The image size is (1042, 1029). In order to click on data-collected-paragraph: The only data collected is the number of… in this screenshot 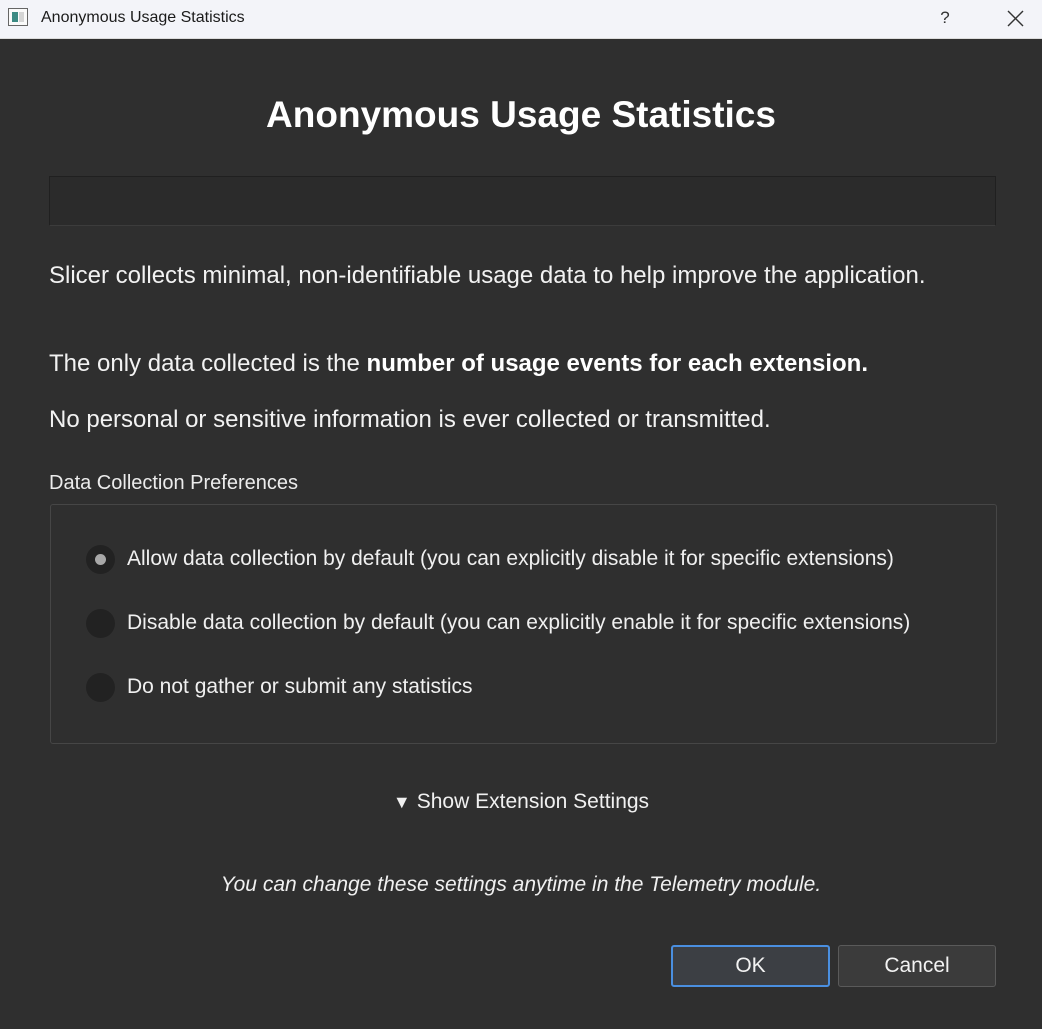, I will do `click(524, 364)`.